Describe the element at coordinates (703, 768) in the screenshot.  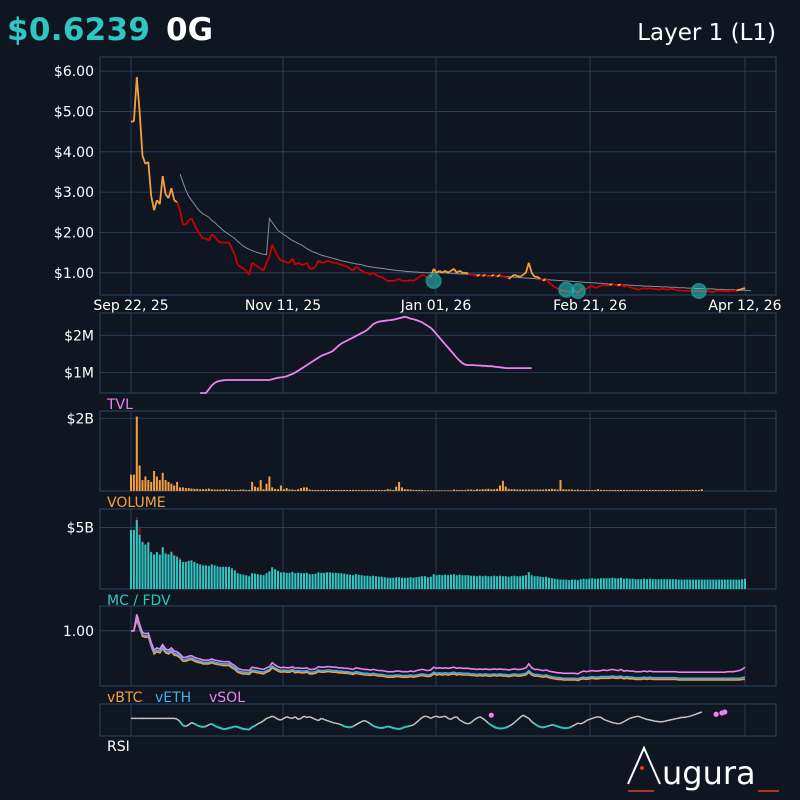
I see `augura-logo: ugura` at that location.